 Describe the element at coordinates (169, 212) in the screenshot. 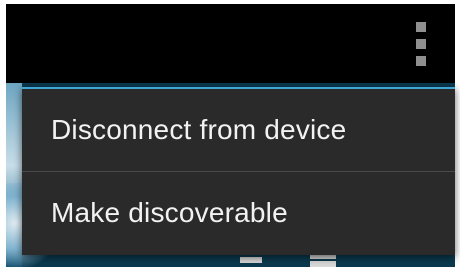

I see `menu-item-label: Make discoverable` at that location.